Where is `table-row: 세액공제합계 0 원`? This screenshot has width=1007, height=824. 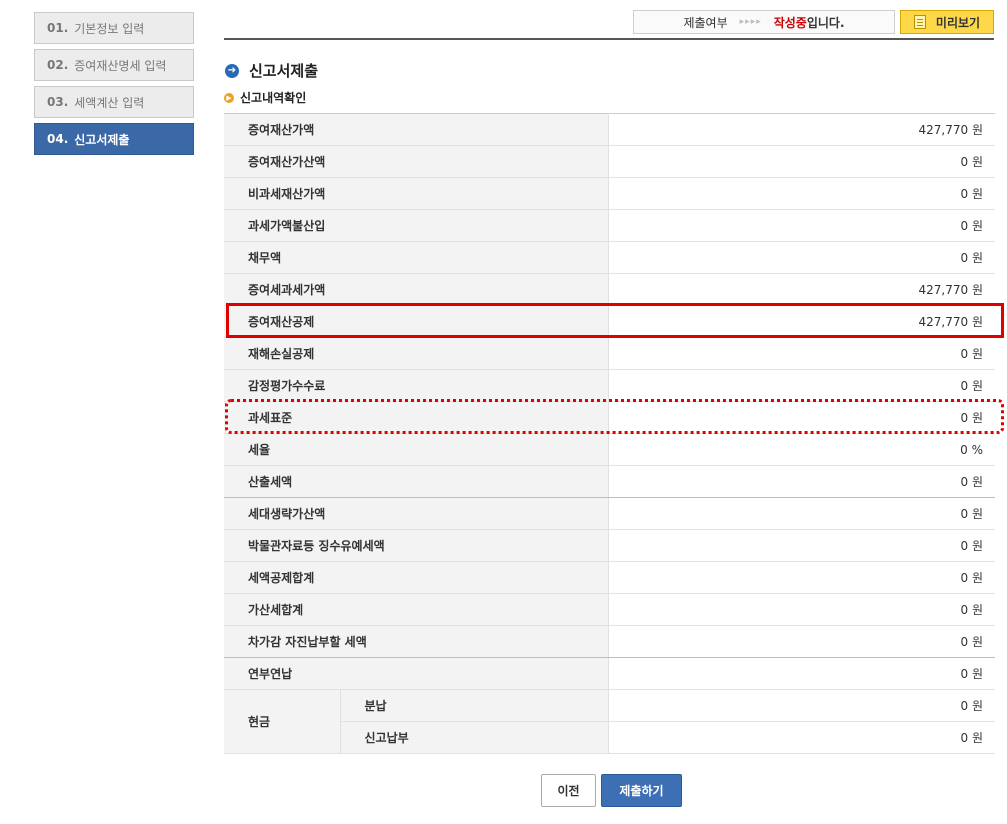 table-row: 세액공제합계 0 원 is located at coordinates (609, 577).